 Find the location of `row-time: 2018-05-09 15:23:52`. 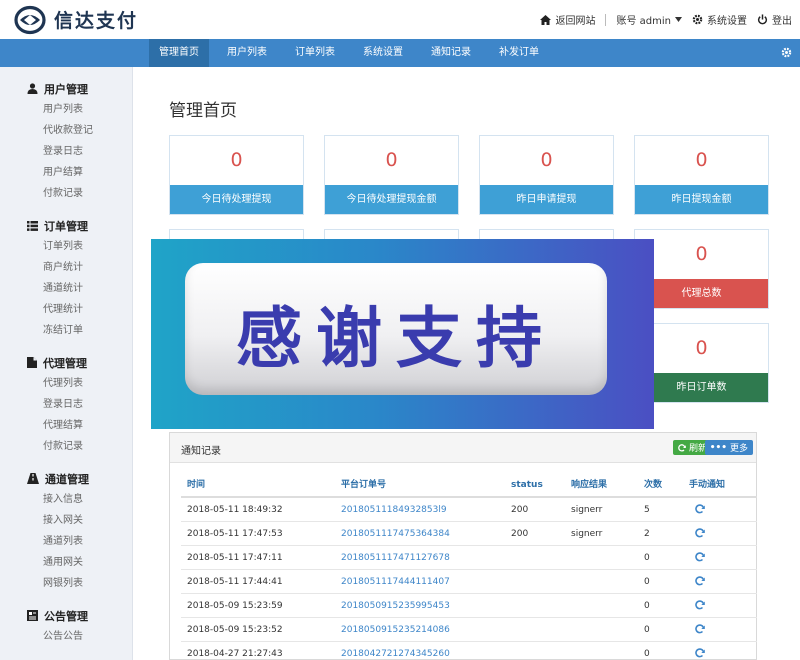

row-time: 2018-05-09 15:23:52 is located at coordinates (235, 630).